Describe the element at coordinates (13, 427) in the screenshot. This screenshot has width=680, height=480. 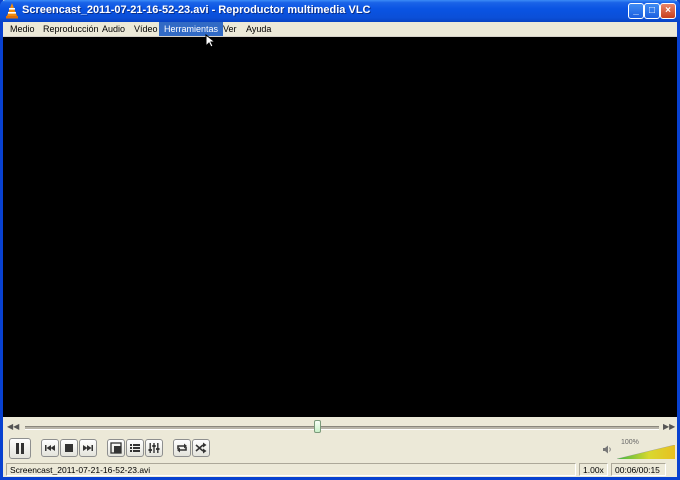
I see `seek-backward-button: ◀◀` at that location.